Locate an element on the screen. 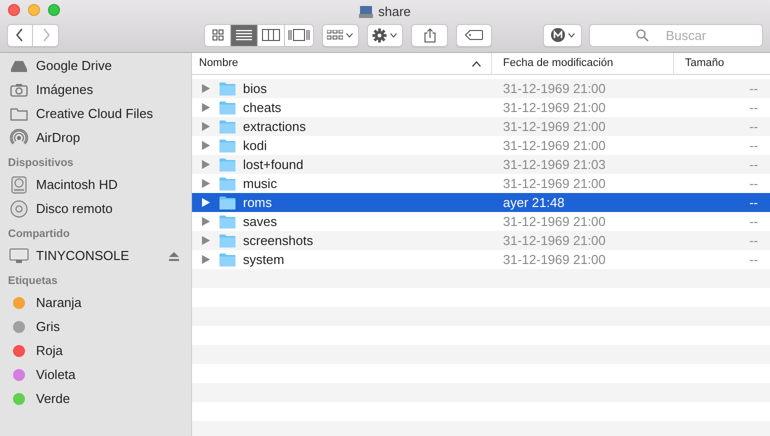  sidebar-item: Disco remoto is located at coordinates (99, 209).